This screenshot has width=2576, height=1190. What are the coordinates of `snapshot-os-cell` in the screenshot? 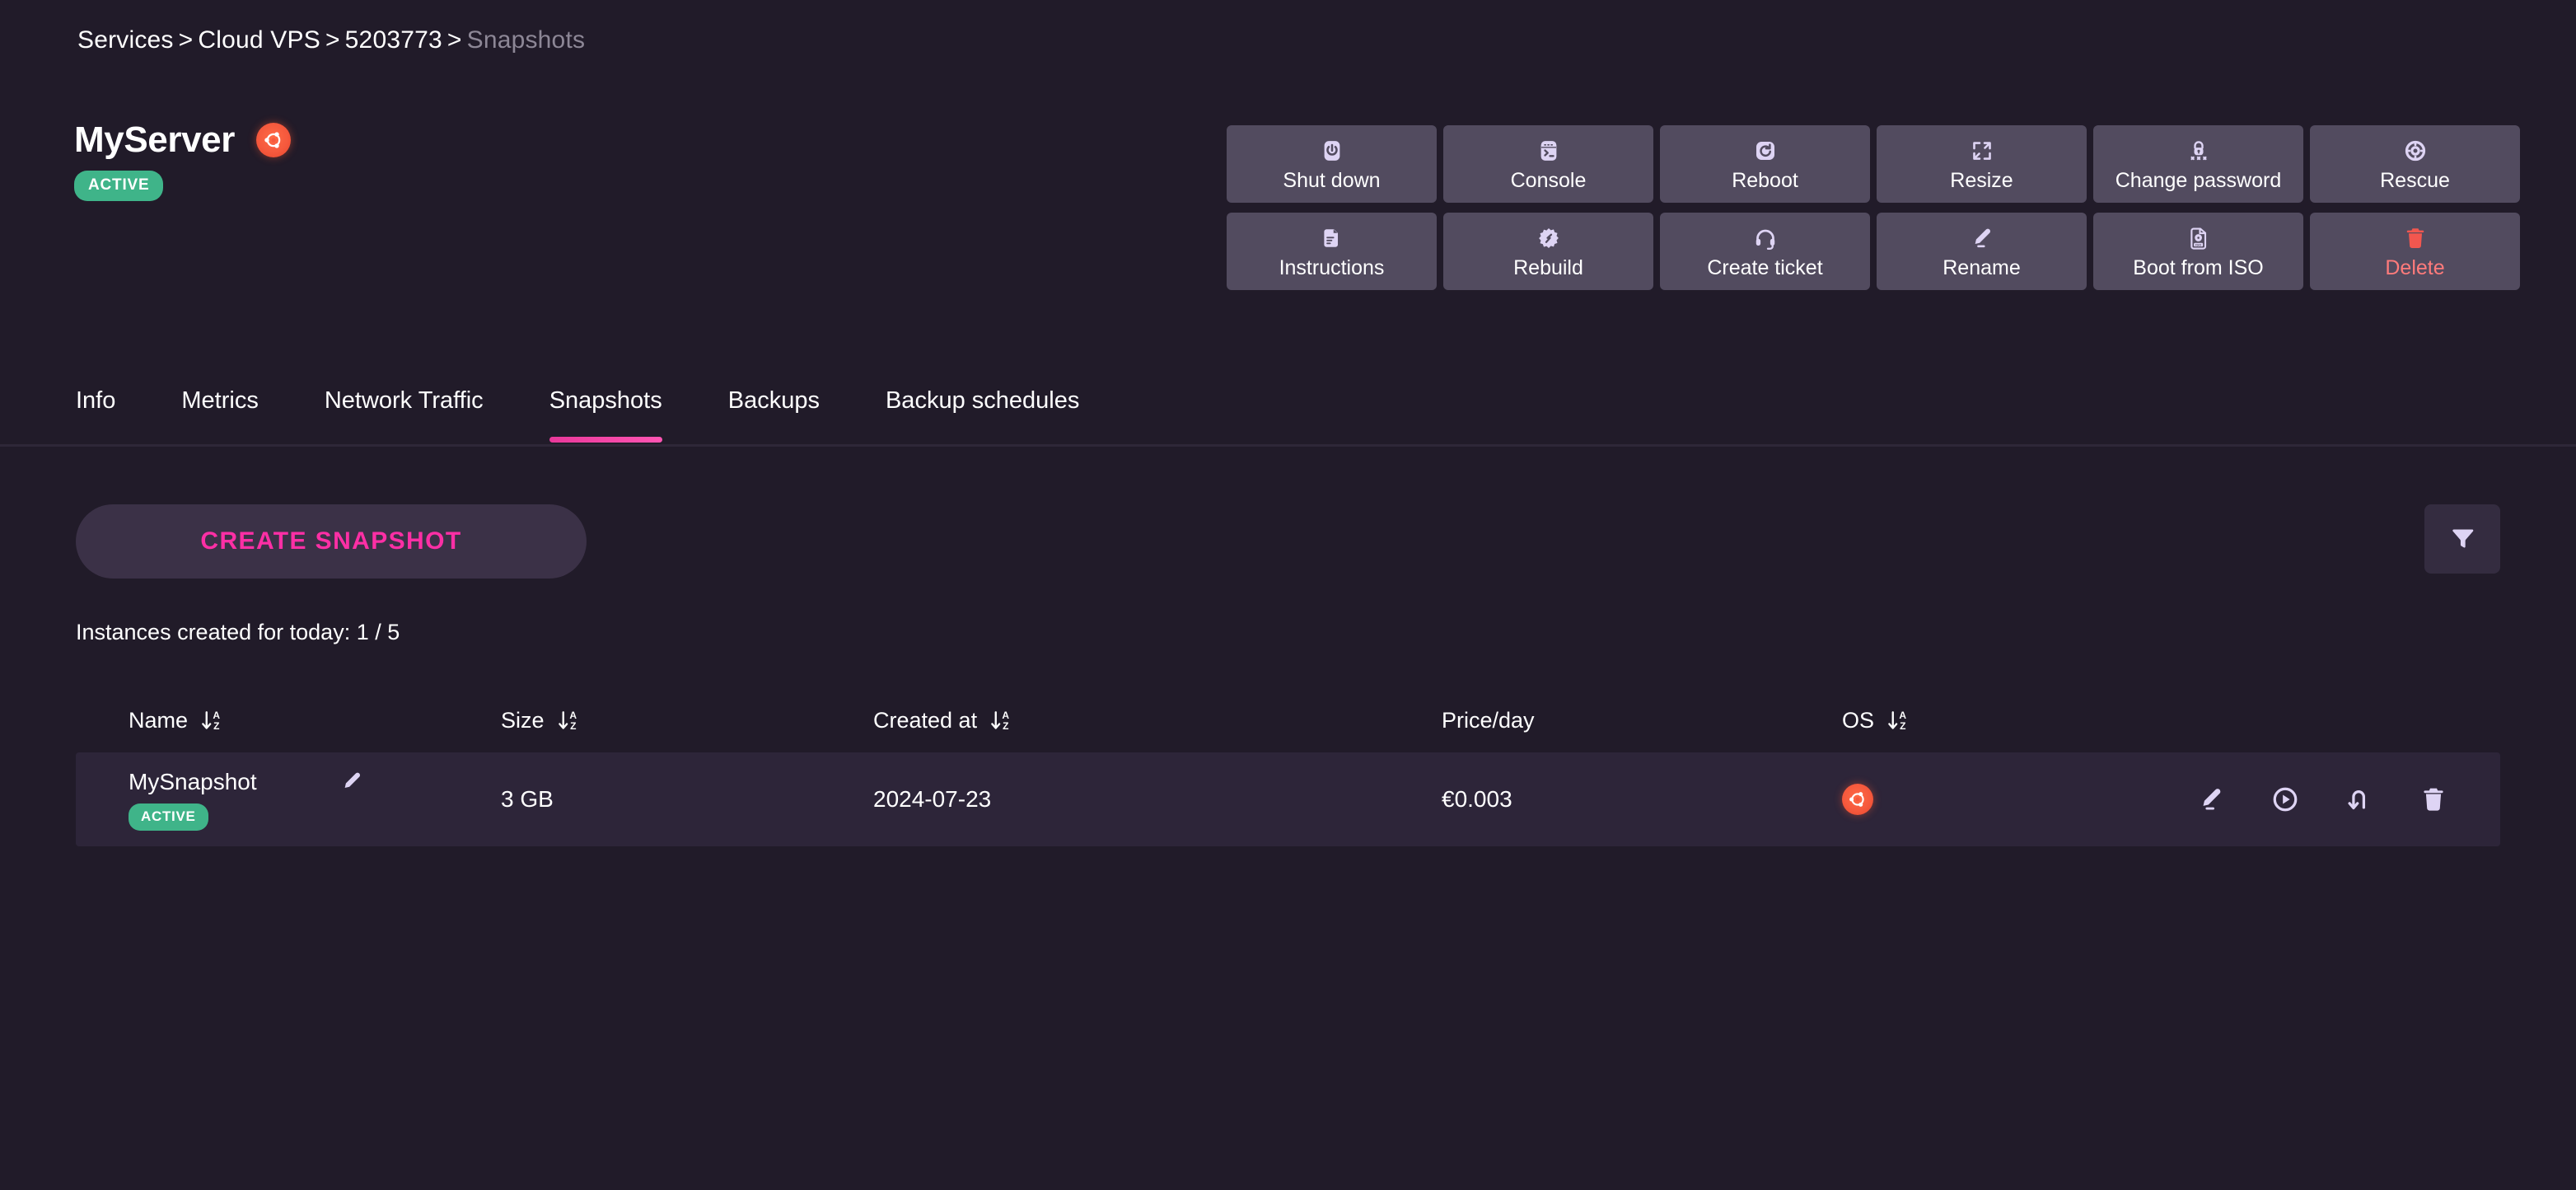 It's located at (2019, 799).